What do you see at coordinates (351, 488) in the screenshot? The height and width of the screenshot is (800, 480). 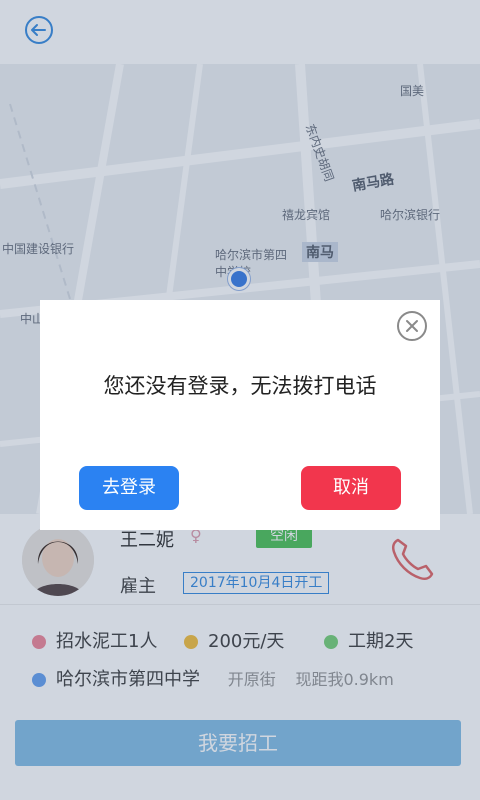 I see `cancel-button: 取消` at bounding box center [351, 488].